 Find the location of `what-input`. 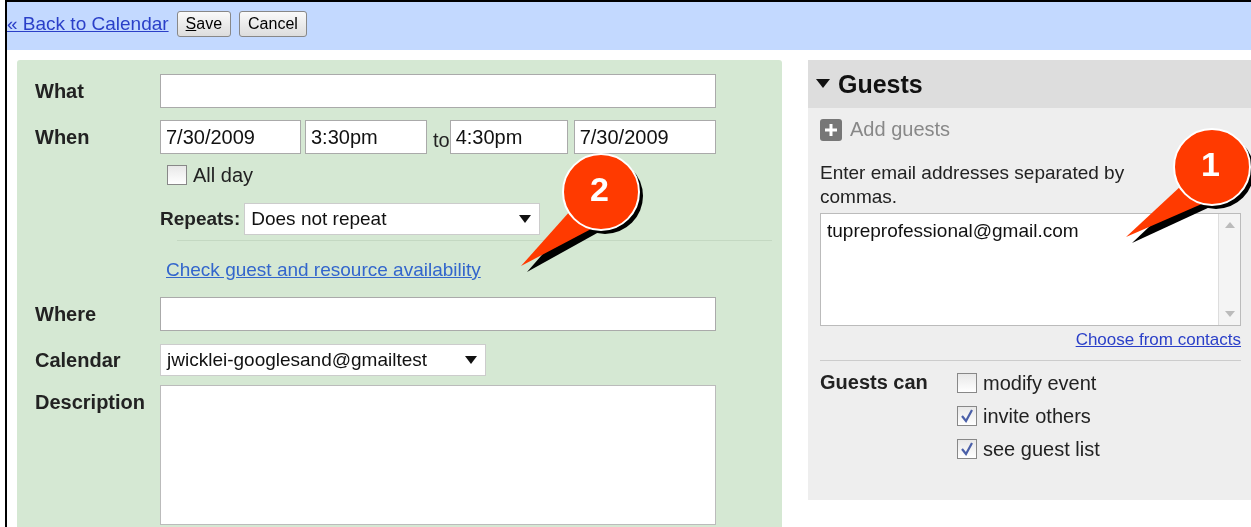

what-input is located at coordinates (438, 91).